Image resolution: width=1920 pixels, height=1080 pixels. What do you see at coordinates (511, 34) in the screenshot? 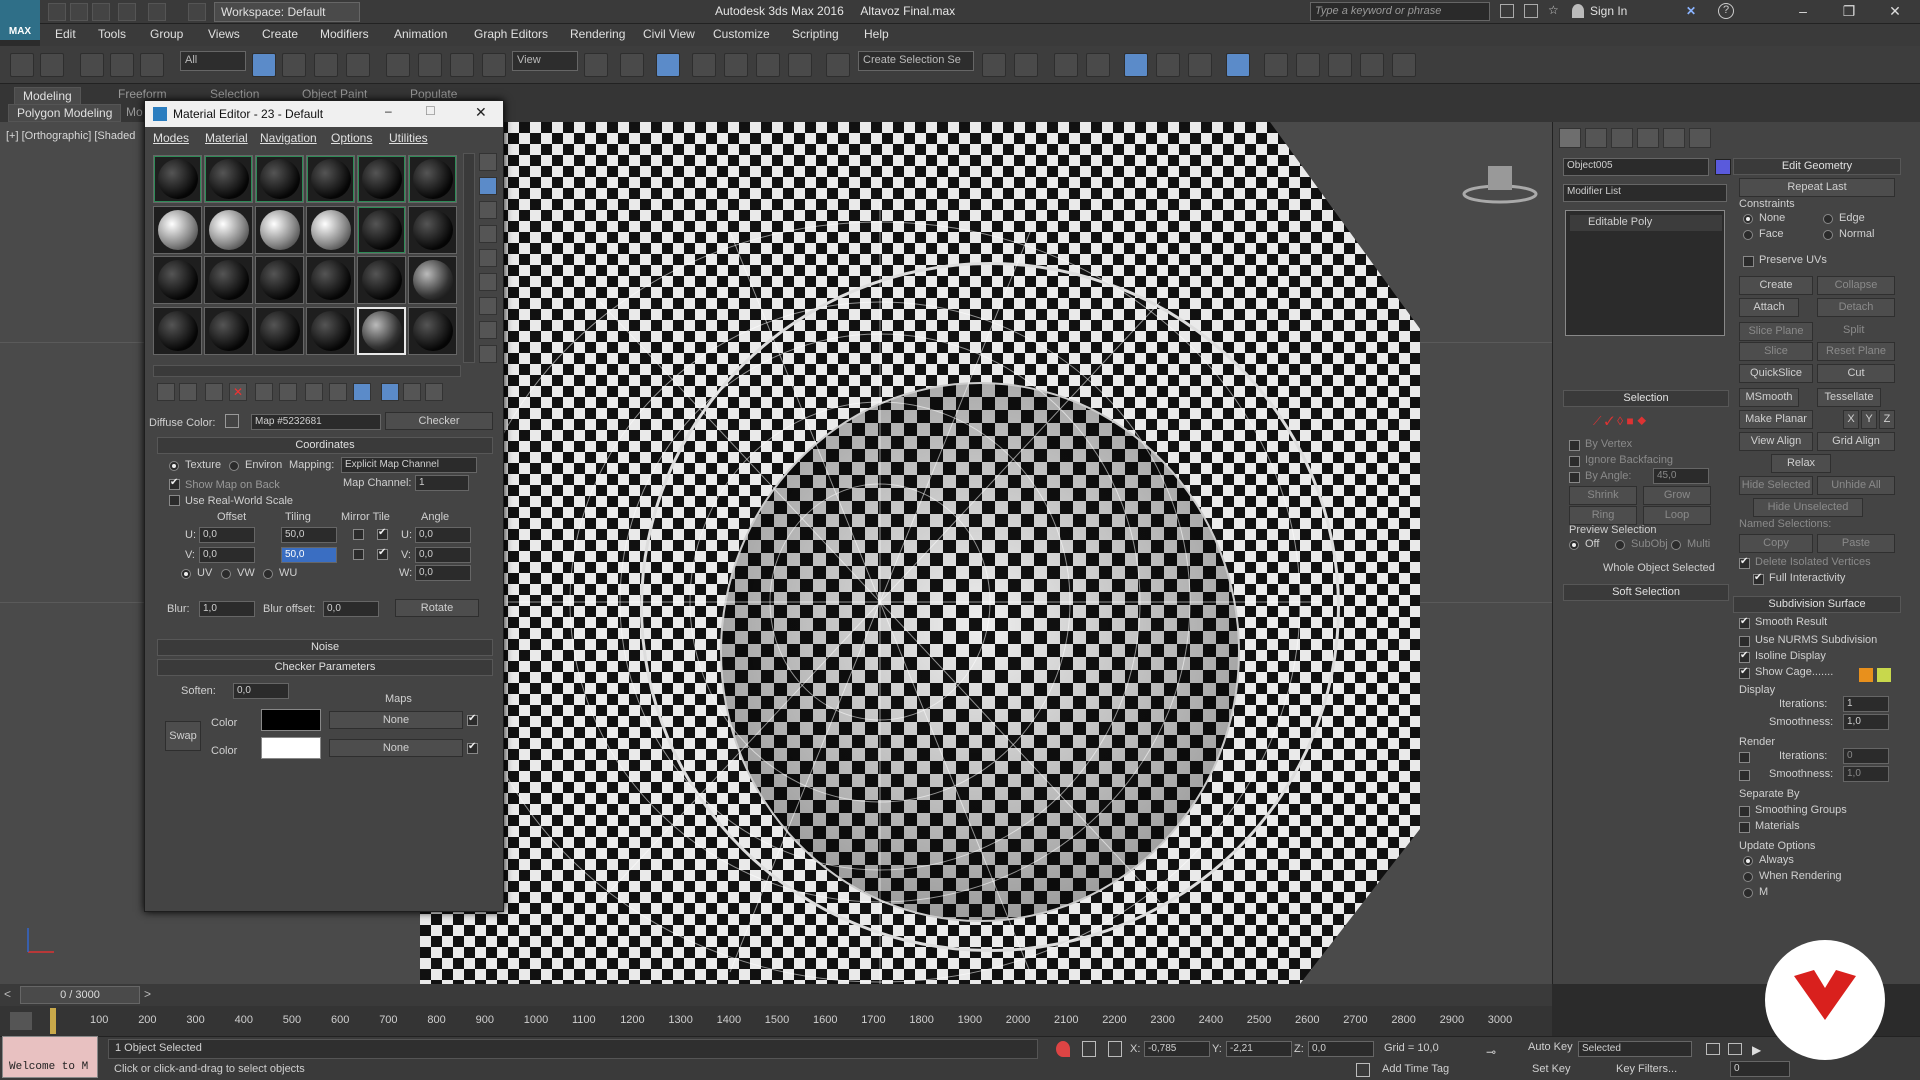
I see `menu-graph-editors: Graph Editors` at bounding box center [511, 34].